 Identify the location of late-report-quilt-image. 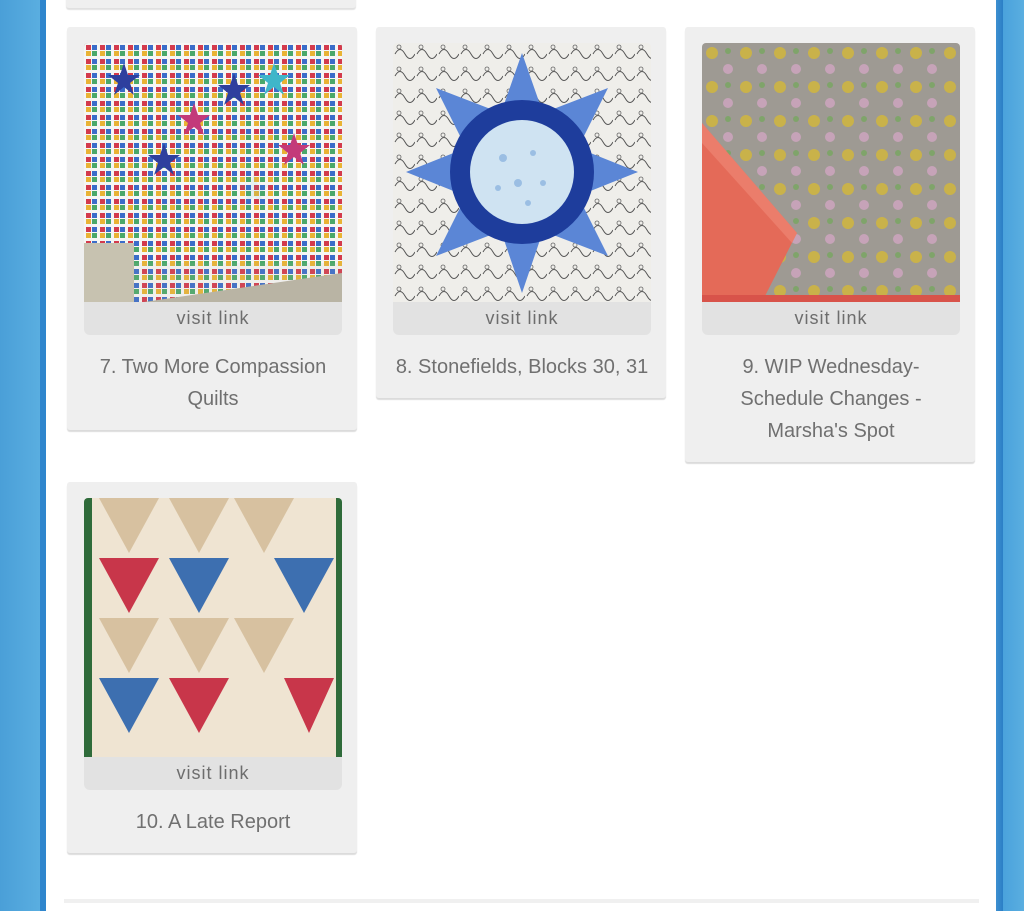
(213, 627).